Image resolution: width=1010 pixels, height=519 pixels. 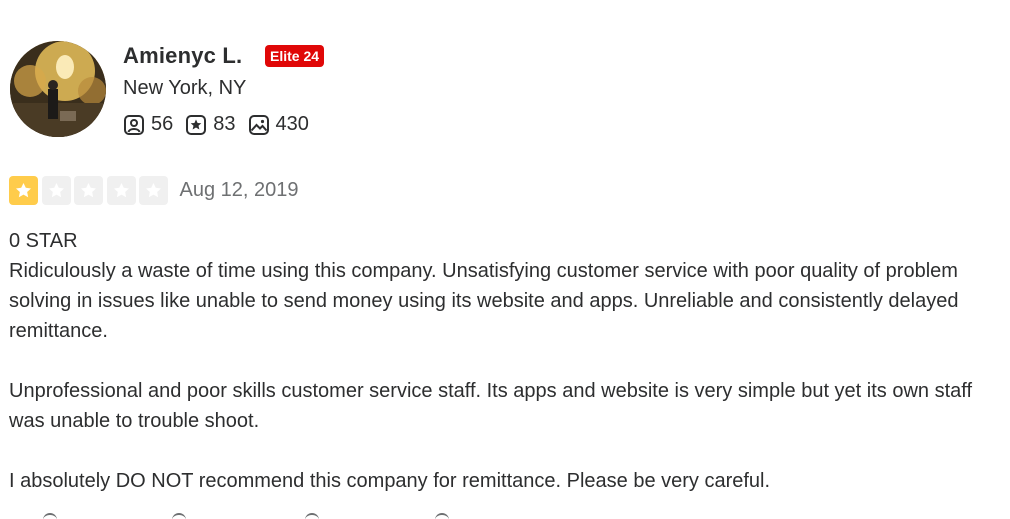 What do you see at coordinates (50, 516) in the screenshot?
I see `helpful-icon` at bounding box center [50, 516].